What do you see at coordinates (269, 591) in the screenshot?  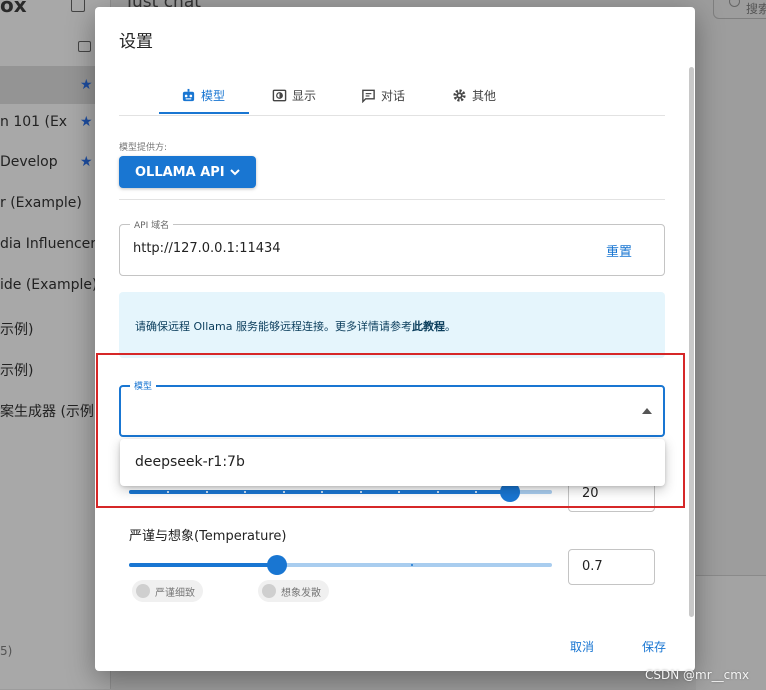 I see `lightbulb-icon` at bounding box center [269, 591].